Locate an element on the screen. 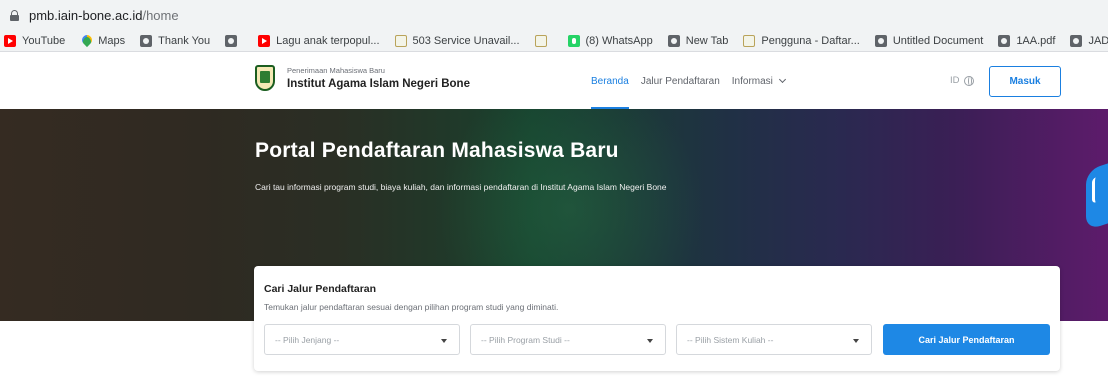  jenjang-select-placeholder: -- Pilih Jenjang -- is located at coordinates (307, 339).